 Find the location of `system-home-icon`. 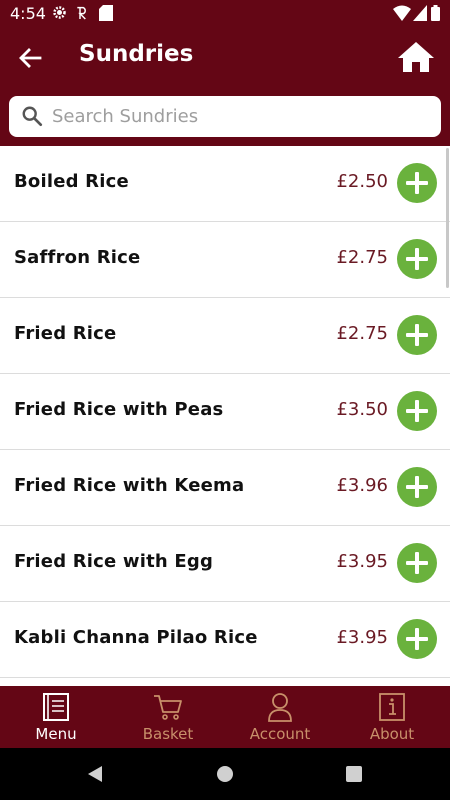

system-home-icon is located at coordinates (225, 774).